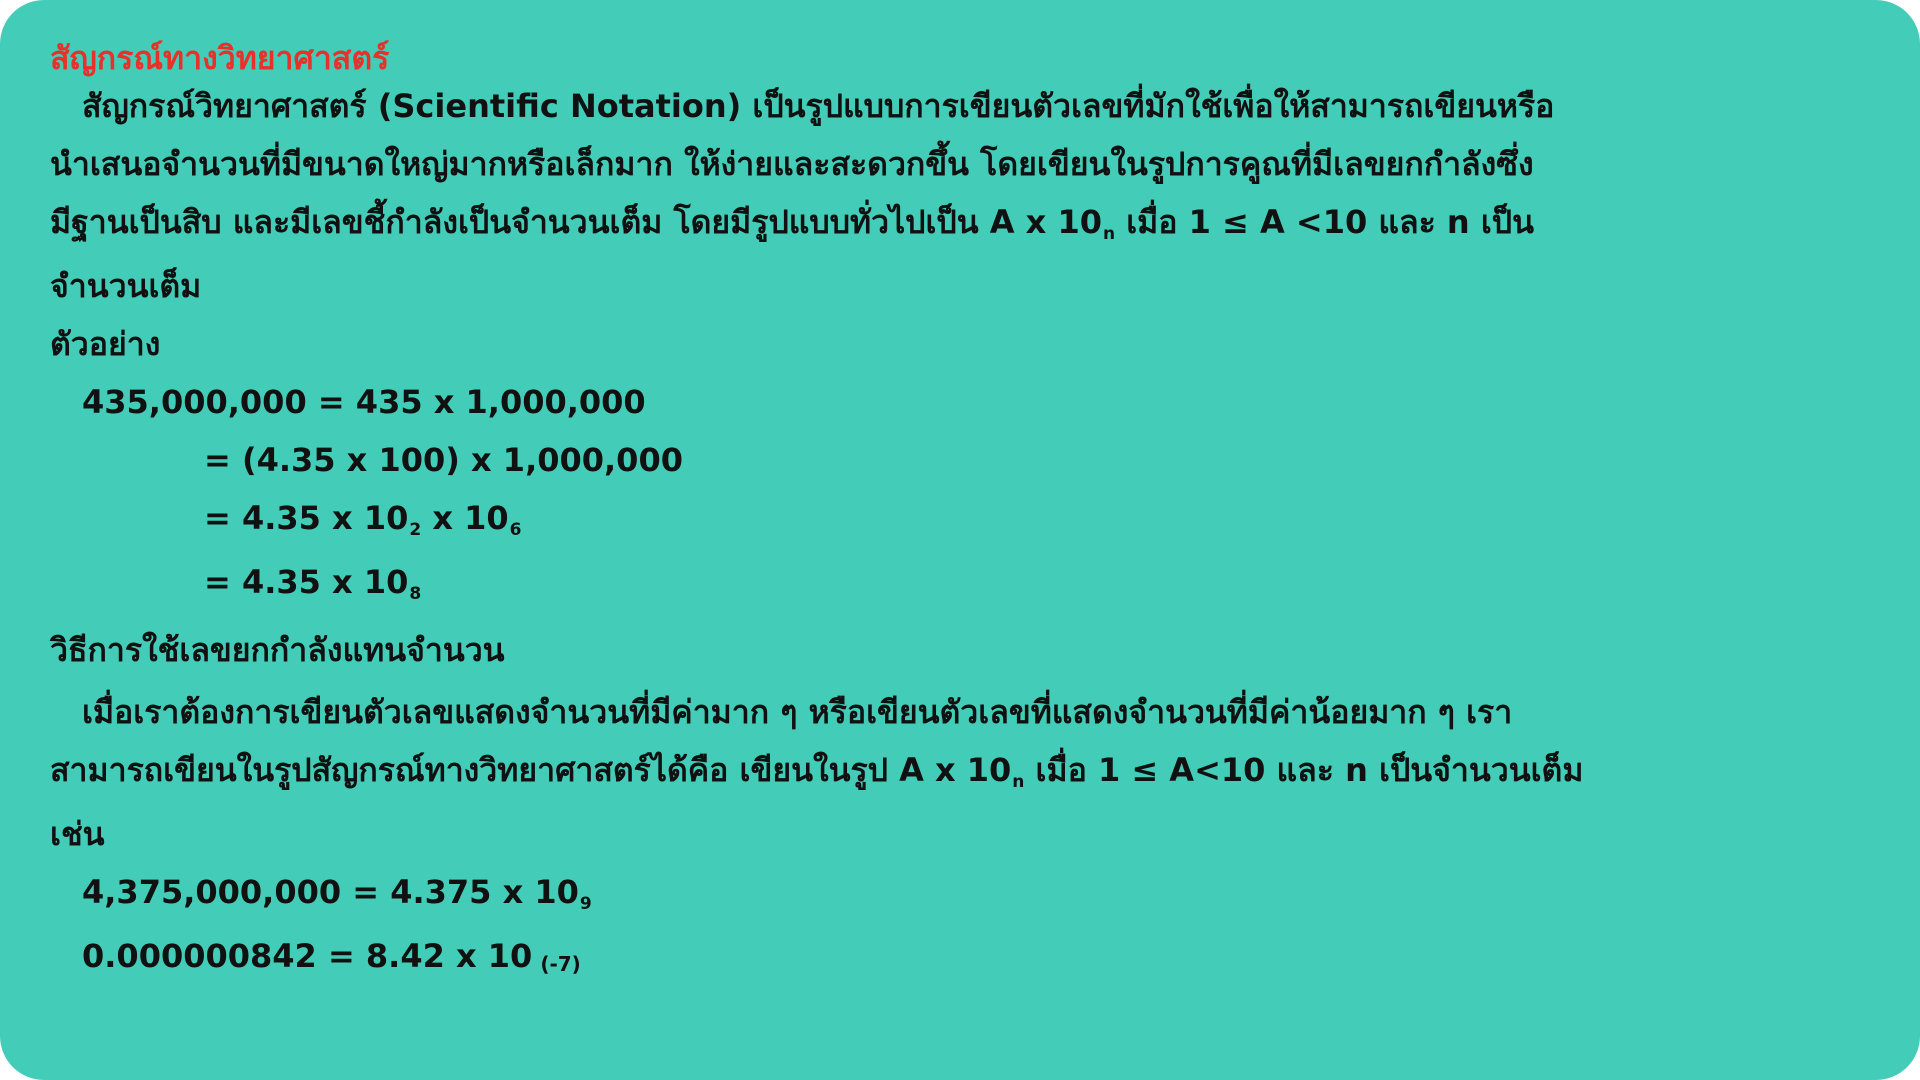  What do you see at coordinates (277, 650) in the screenshot?
I see `method-heading: วิธีการใช้เลขยกกำลังแทนจำนวน` at bounding box center [277, 650].